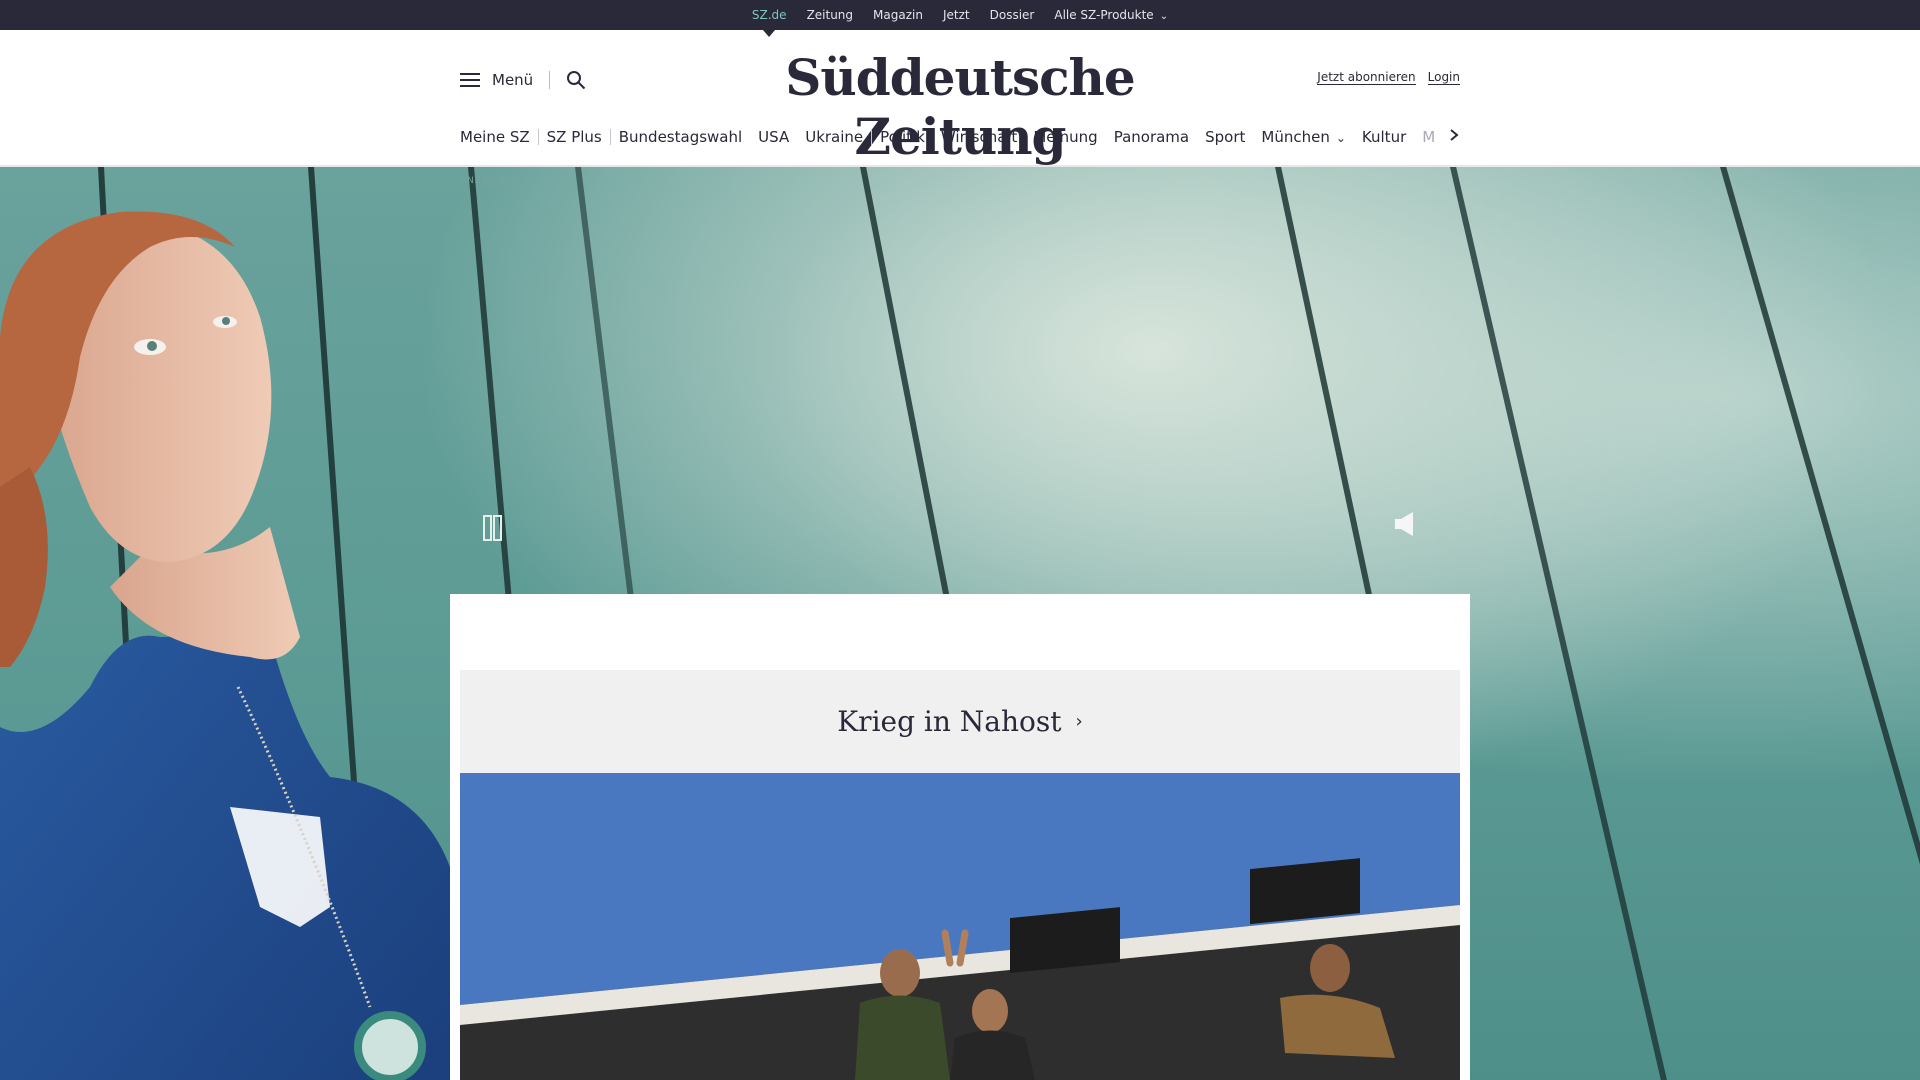 The height and width of the screenshot is (1080, 1920). I want to click on section-header-krieg-in-nahost: Krieg in Nahost ›, so click(960, 721).